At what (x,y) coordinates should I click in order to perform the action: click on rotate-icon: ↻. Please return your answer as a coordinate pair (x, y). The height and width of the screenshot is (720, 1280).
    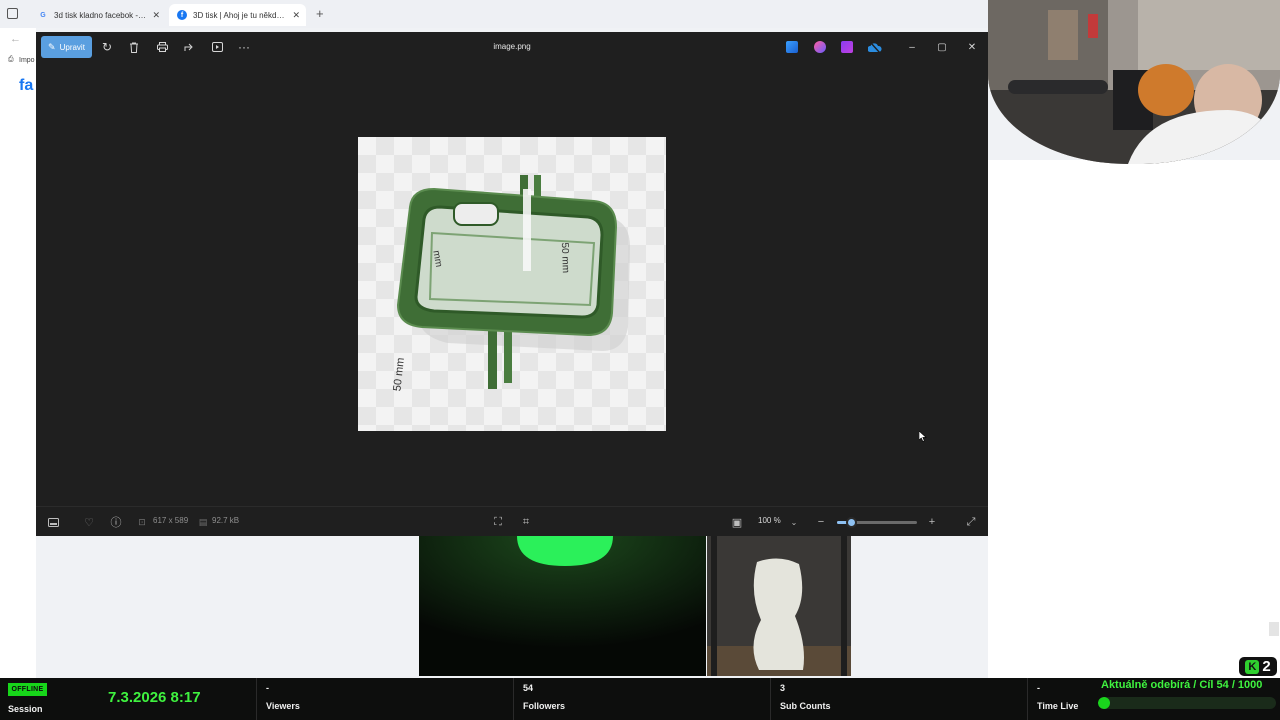
    Looking at the image, I should click on (107, 47).